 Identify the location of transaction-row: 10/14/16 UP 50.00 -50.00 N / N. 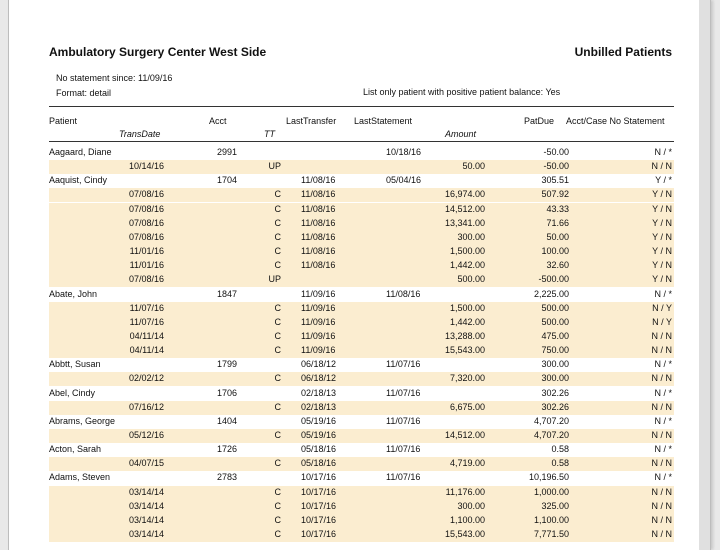
(361, 167).